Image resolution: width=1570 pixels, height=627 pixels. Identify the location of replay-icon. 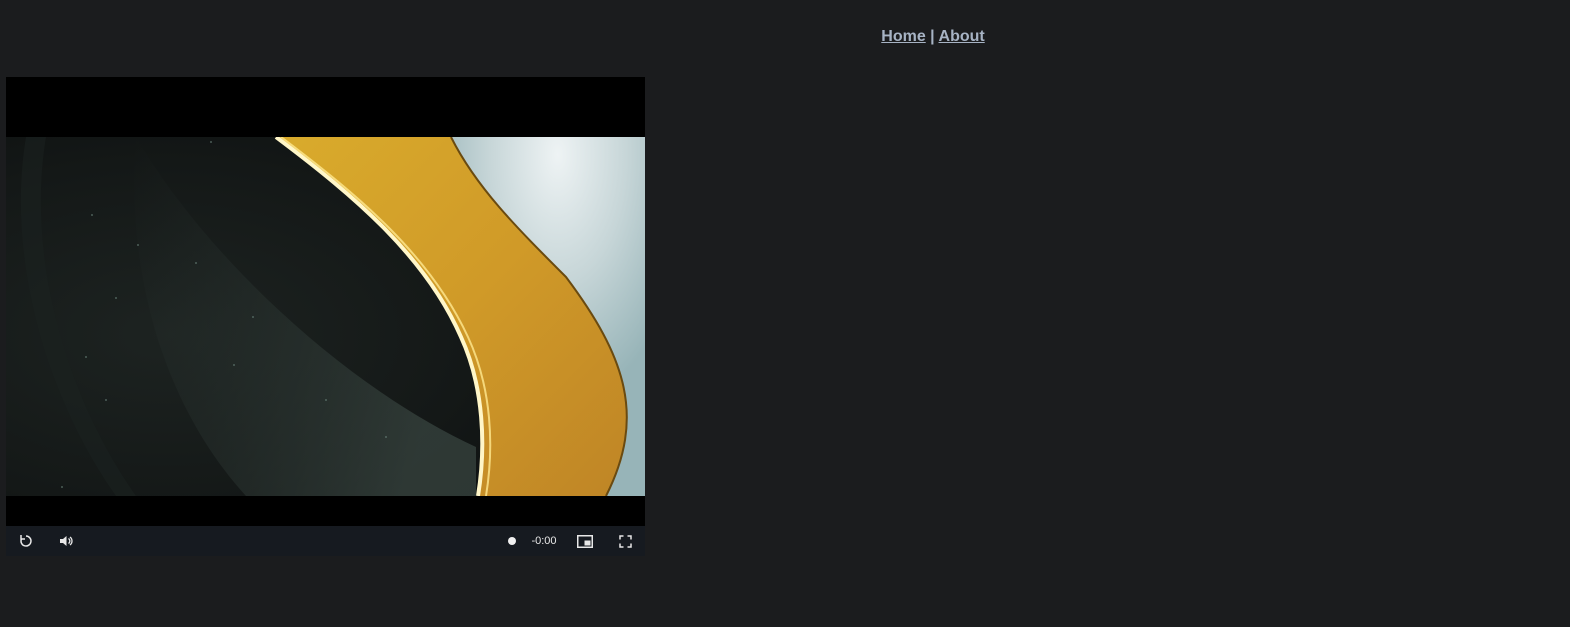
(26, 541).